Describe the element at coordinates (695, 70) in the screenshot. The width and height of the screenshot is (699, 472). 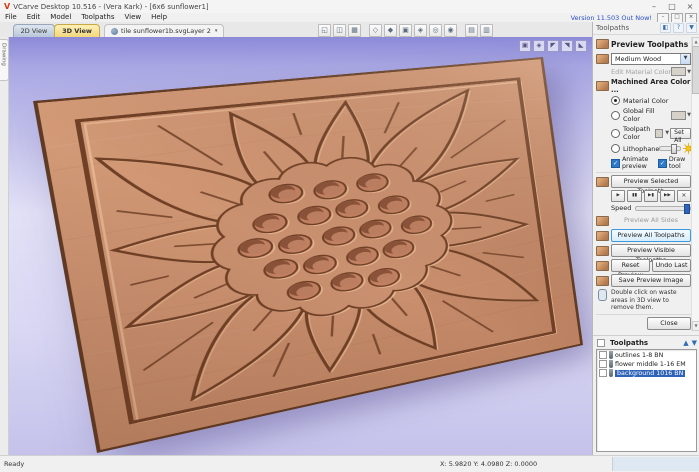
I see `scrollbar-thumb` at that location.